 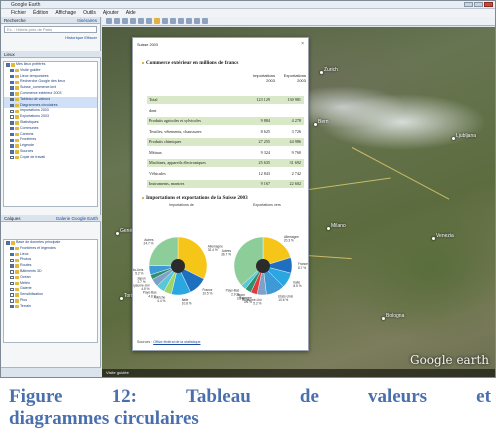 I want to click on window-title: Google Earth, so click(x=26, y=5).